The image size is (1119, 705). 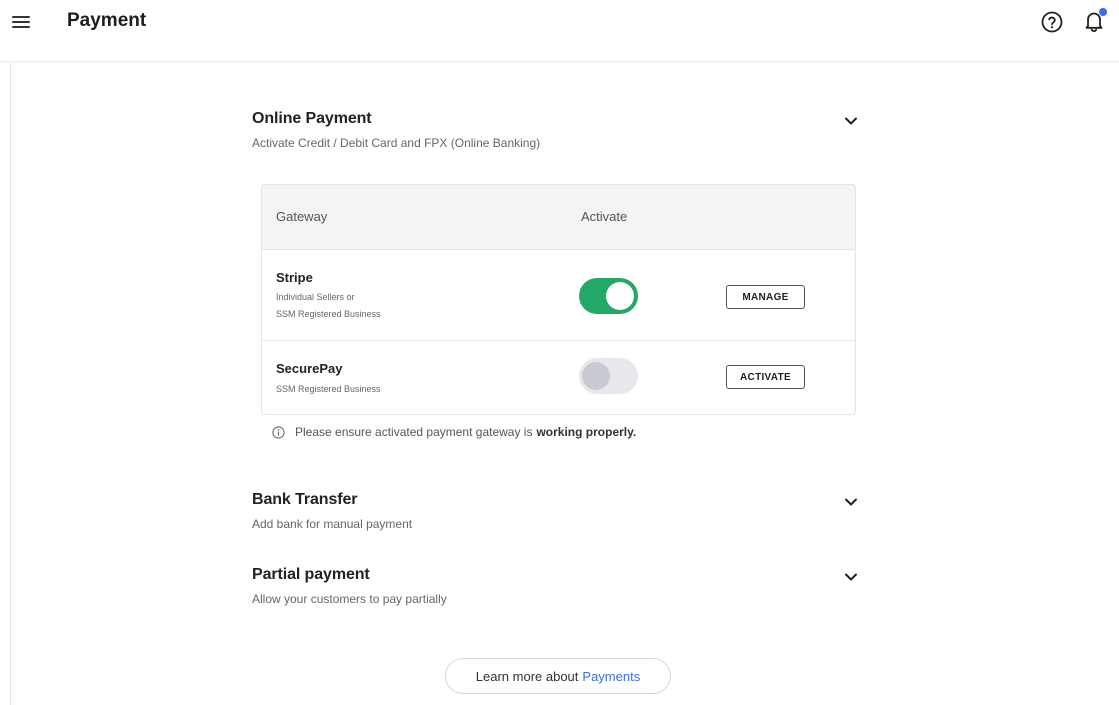 I want to click on section-subtitle: Allow your customers to pay partially, so click(x=349, y=599).